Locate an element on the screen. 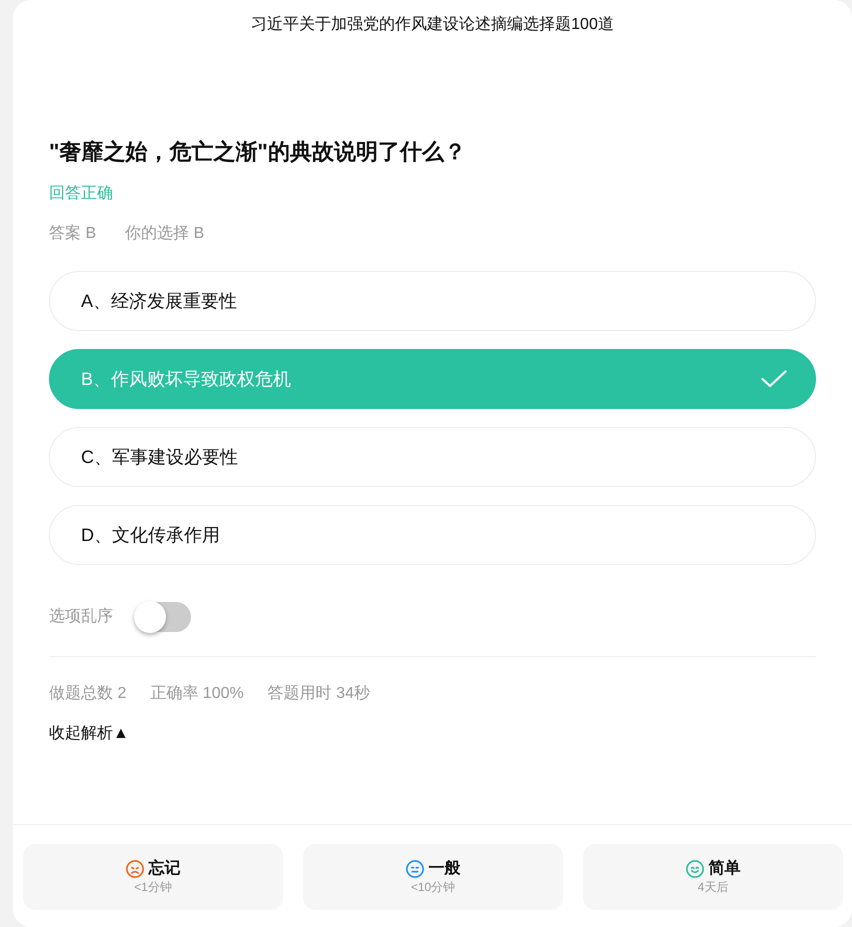 The image size is (852, 927). page-title: 习近平关于加强党的作风建设论述摘编选择题100道 is located at coordinates (432, 24).